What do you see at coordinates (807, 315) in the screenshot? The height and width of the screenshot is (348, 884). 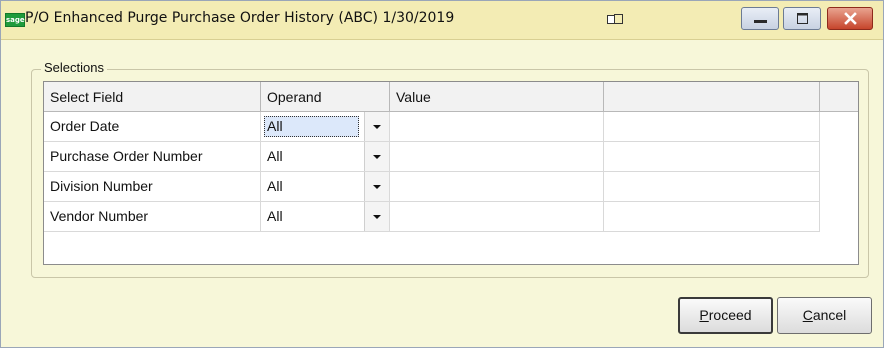 I see `cancel-mnemonic: C` at bounding box center [807, 315].